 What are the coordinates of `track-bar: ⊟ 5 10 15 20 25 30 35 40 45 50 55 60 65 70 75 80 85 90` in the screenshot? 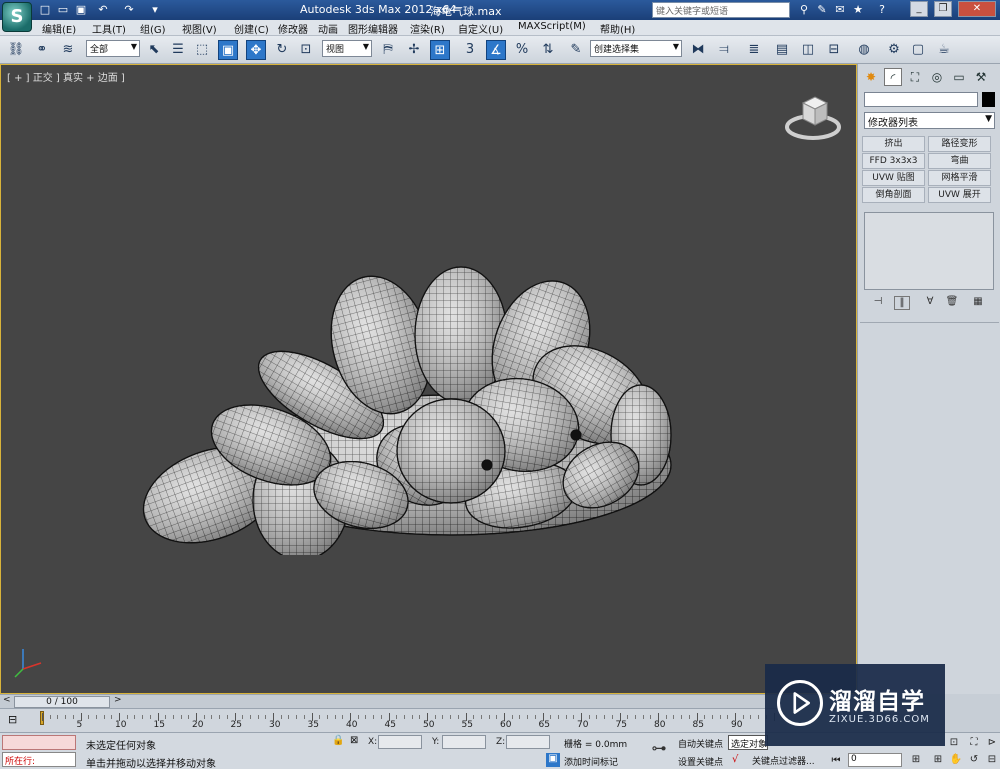 It's located at (390, 720).